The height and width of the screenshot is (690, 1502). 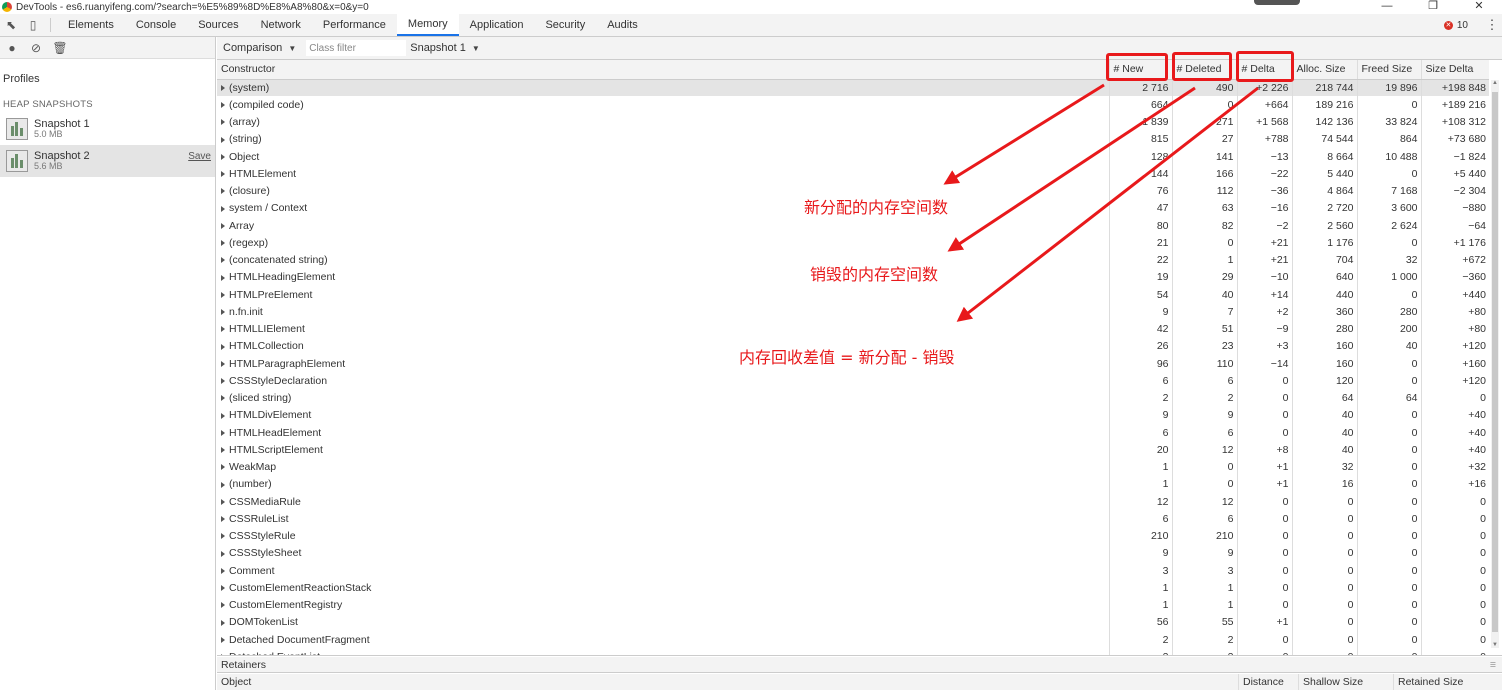 What do you see at coordinates (1447, 682) in the screenshot?
I see `col-retained-size: Retained Size` at bounding box center [1447, 682].